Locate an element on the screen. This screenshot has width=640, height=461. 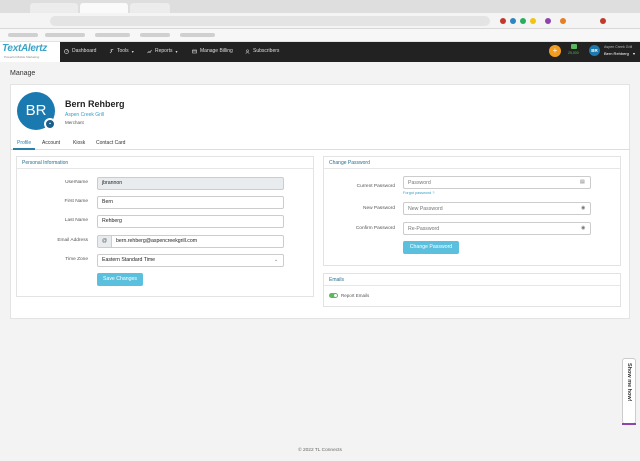
credits-count: 25,000 is located at coordinates (573, 53).